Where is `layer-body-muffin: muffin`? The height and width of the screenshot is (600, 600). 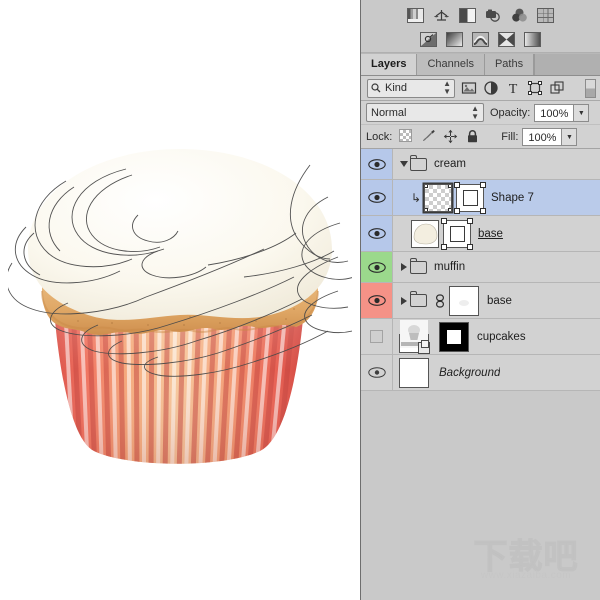
layer-body-muffin: muffin is located at coordinates (496, 267).